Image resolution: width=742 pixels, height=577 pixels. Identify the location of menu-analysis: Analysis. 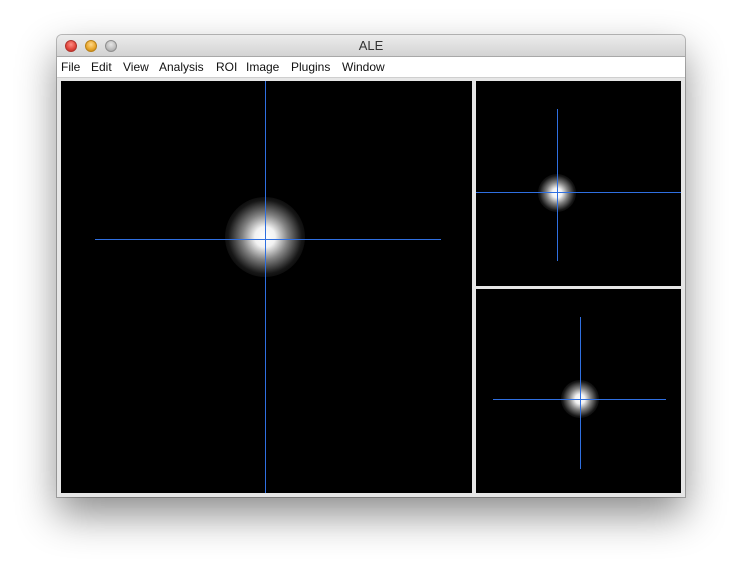
(181, 67).